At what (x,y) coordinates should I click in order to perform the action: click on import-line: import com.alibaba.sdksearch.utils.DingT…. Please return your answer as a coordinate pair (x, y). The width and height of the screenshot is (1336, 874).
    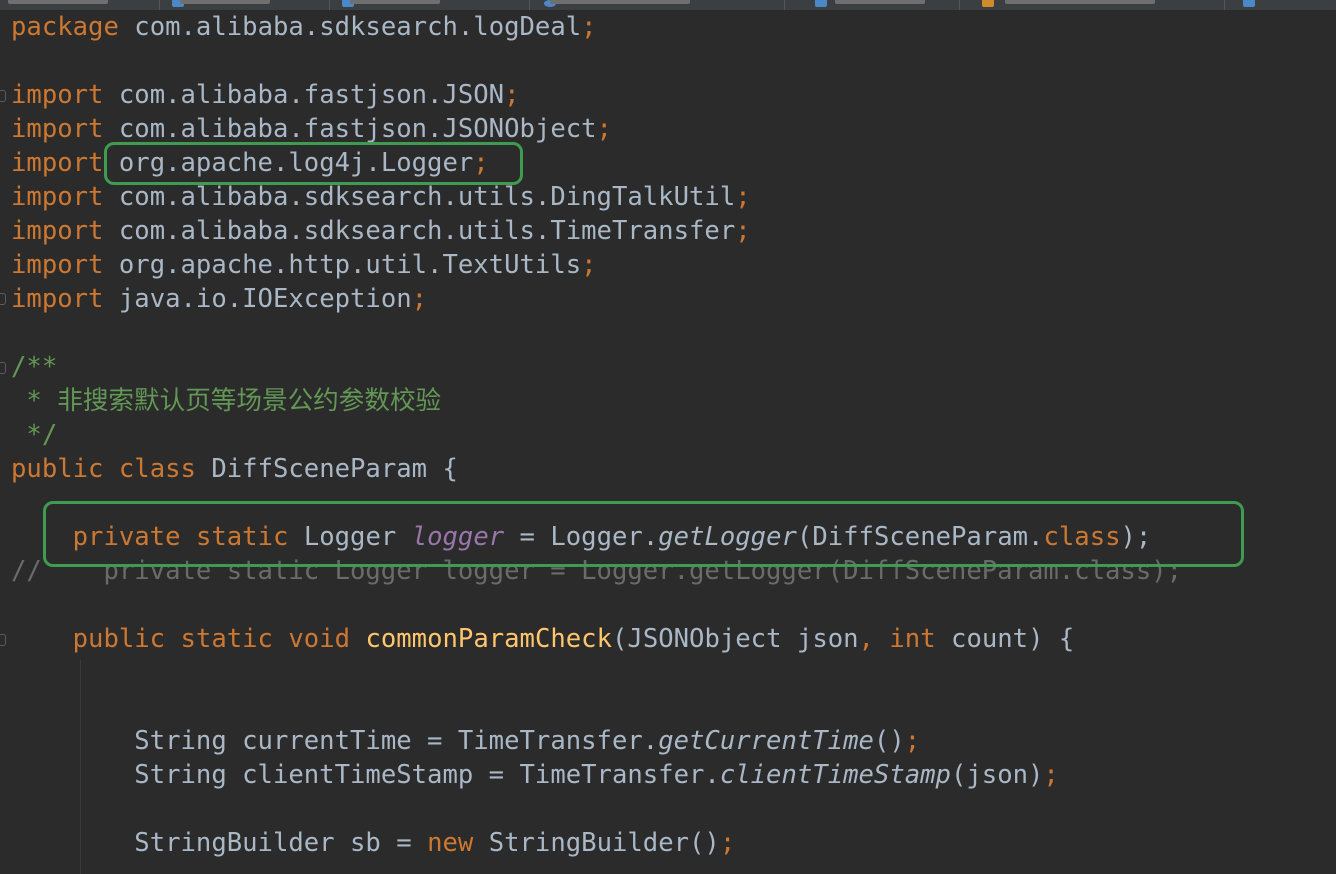
    Looking at the image, I should click on (381, 197).